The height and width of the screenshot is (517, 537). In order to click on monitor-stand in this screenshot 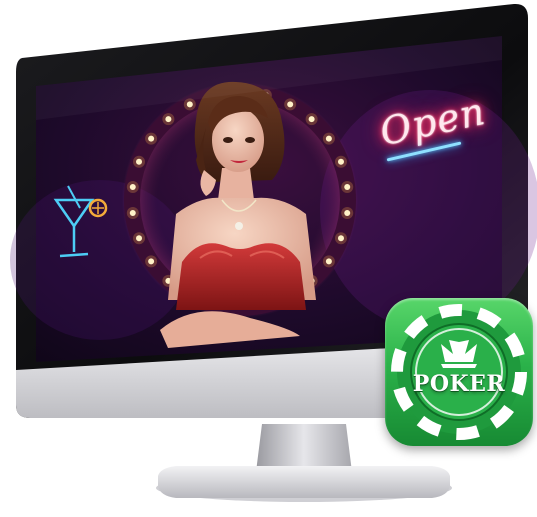, I will do `click(304, 448)`.